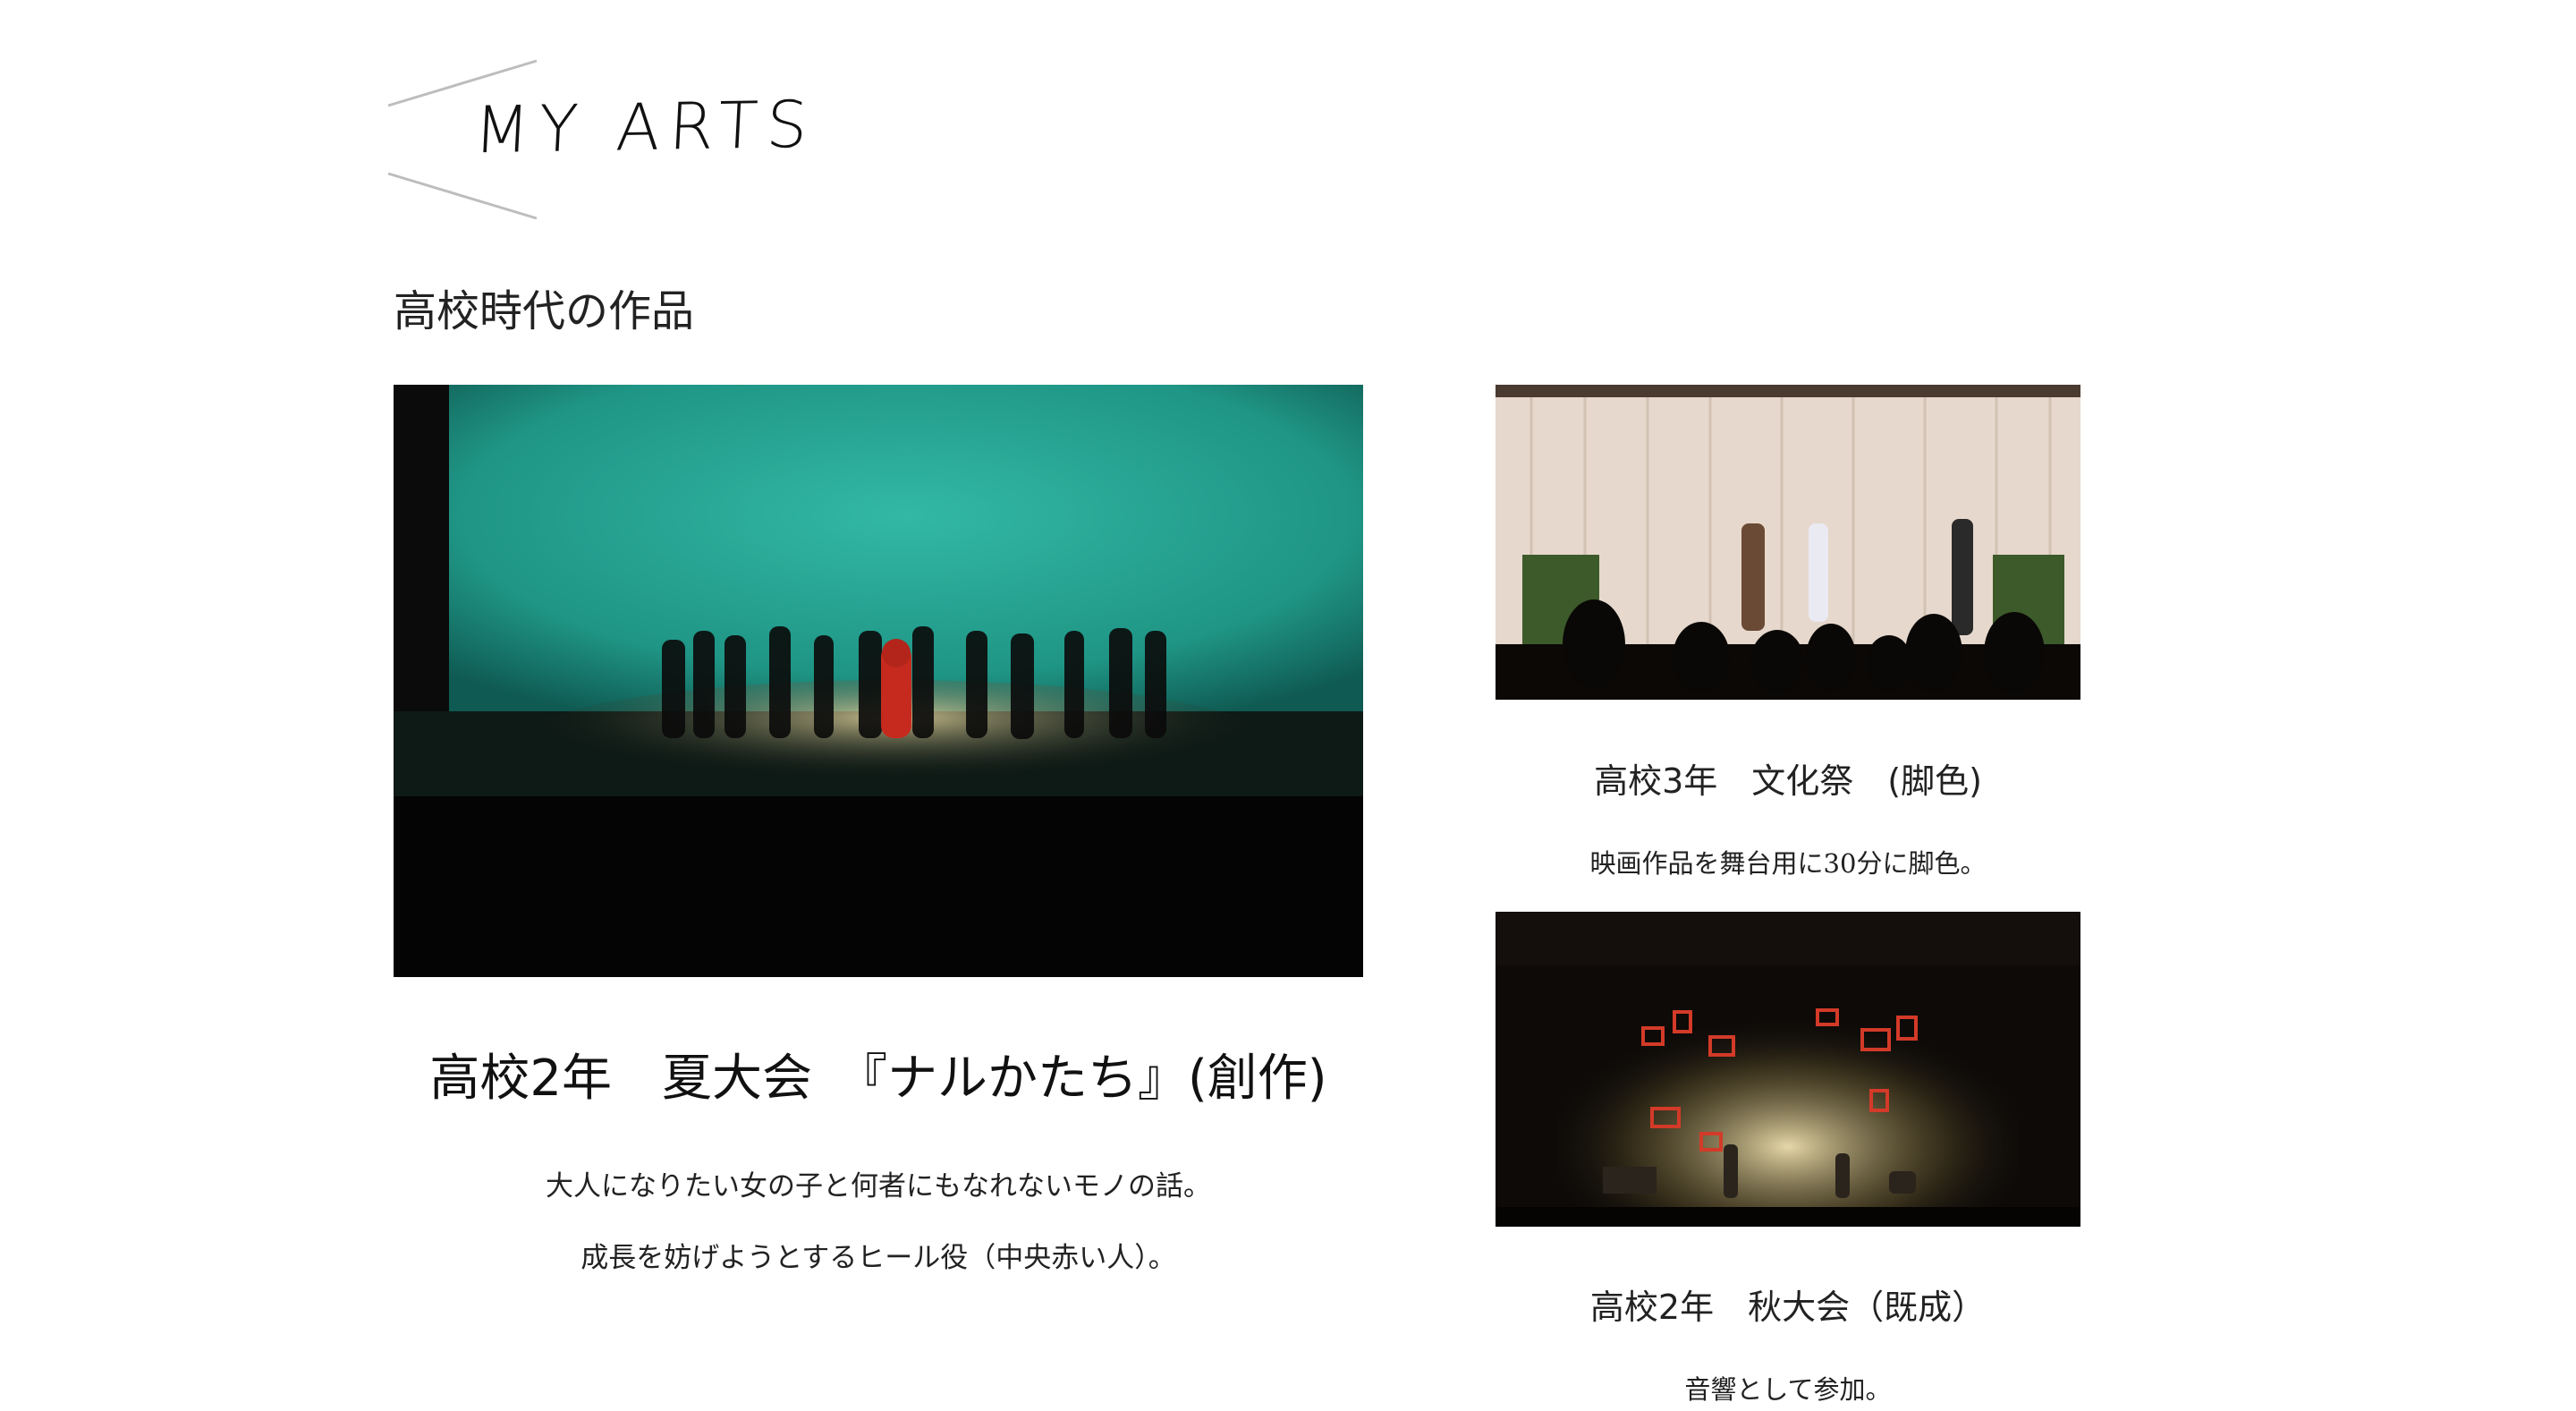  I want to click on festival-stage-image, so click(1788, 542).